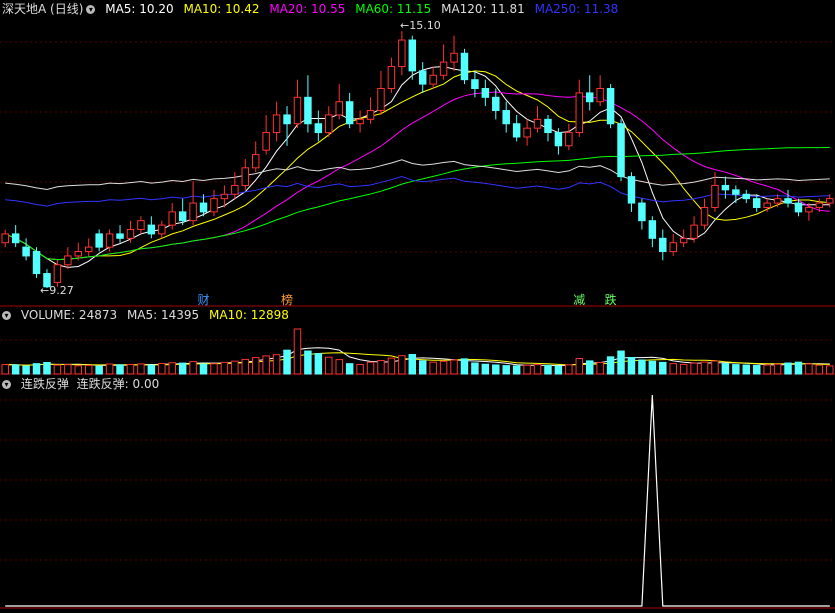 The image size is (835, 613). I want to click on signal-cai: 财, so click(203, 300).